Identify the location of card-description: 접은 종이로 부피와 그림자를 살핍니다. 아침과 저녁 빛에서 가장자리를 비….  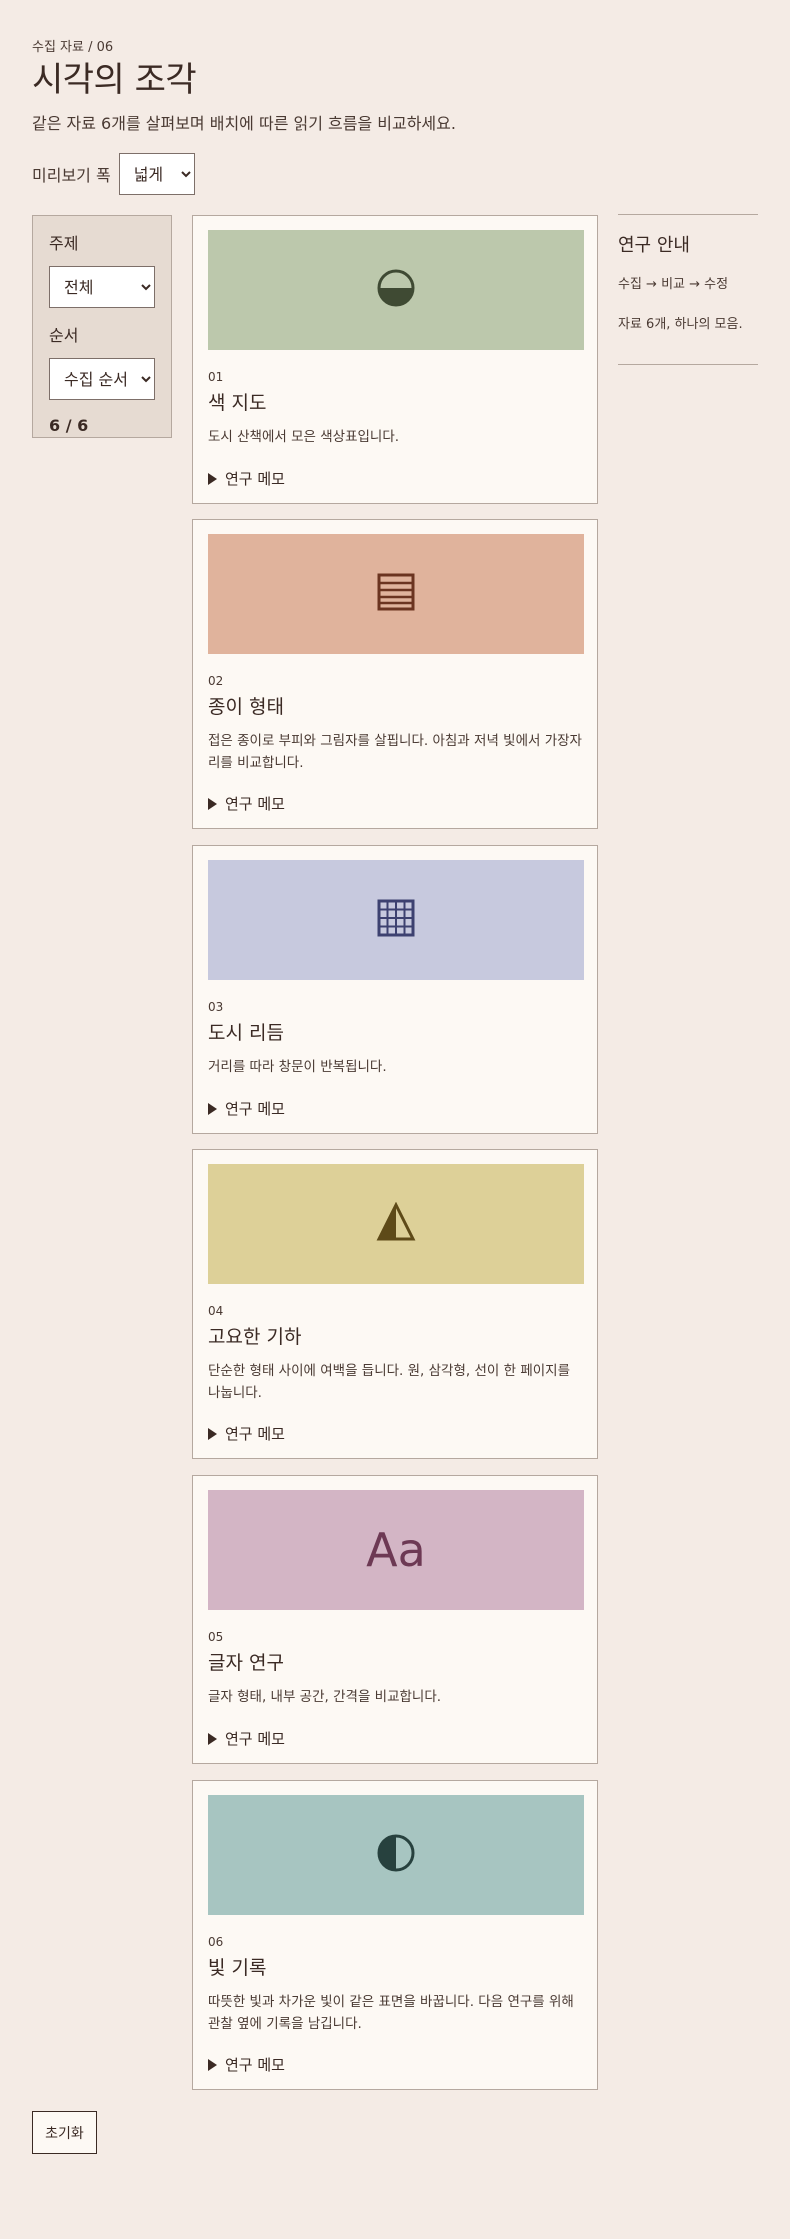
(395, 752).